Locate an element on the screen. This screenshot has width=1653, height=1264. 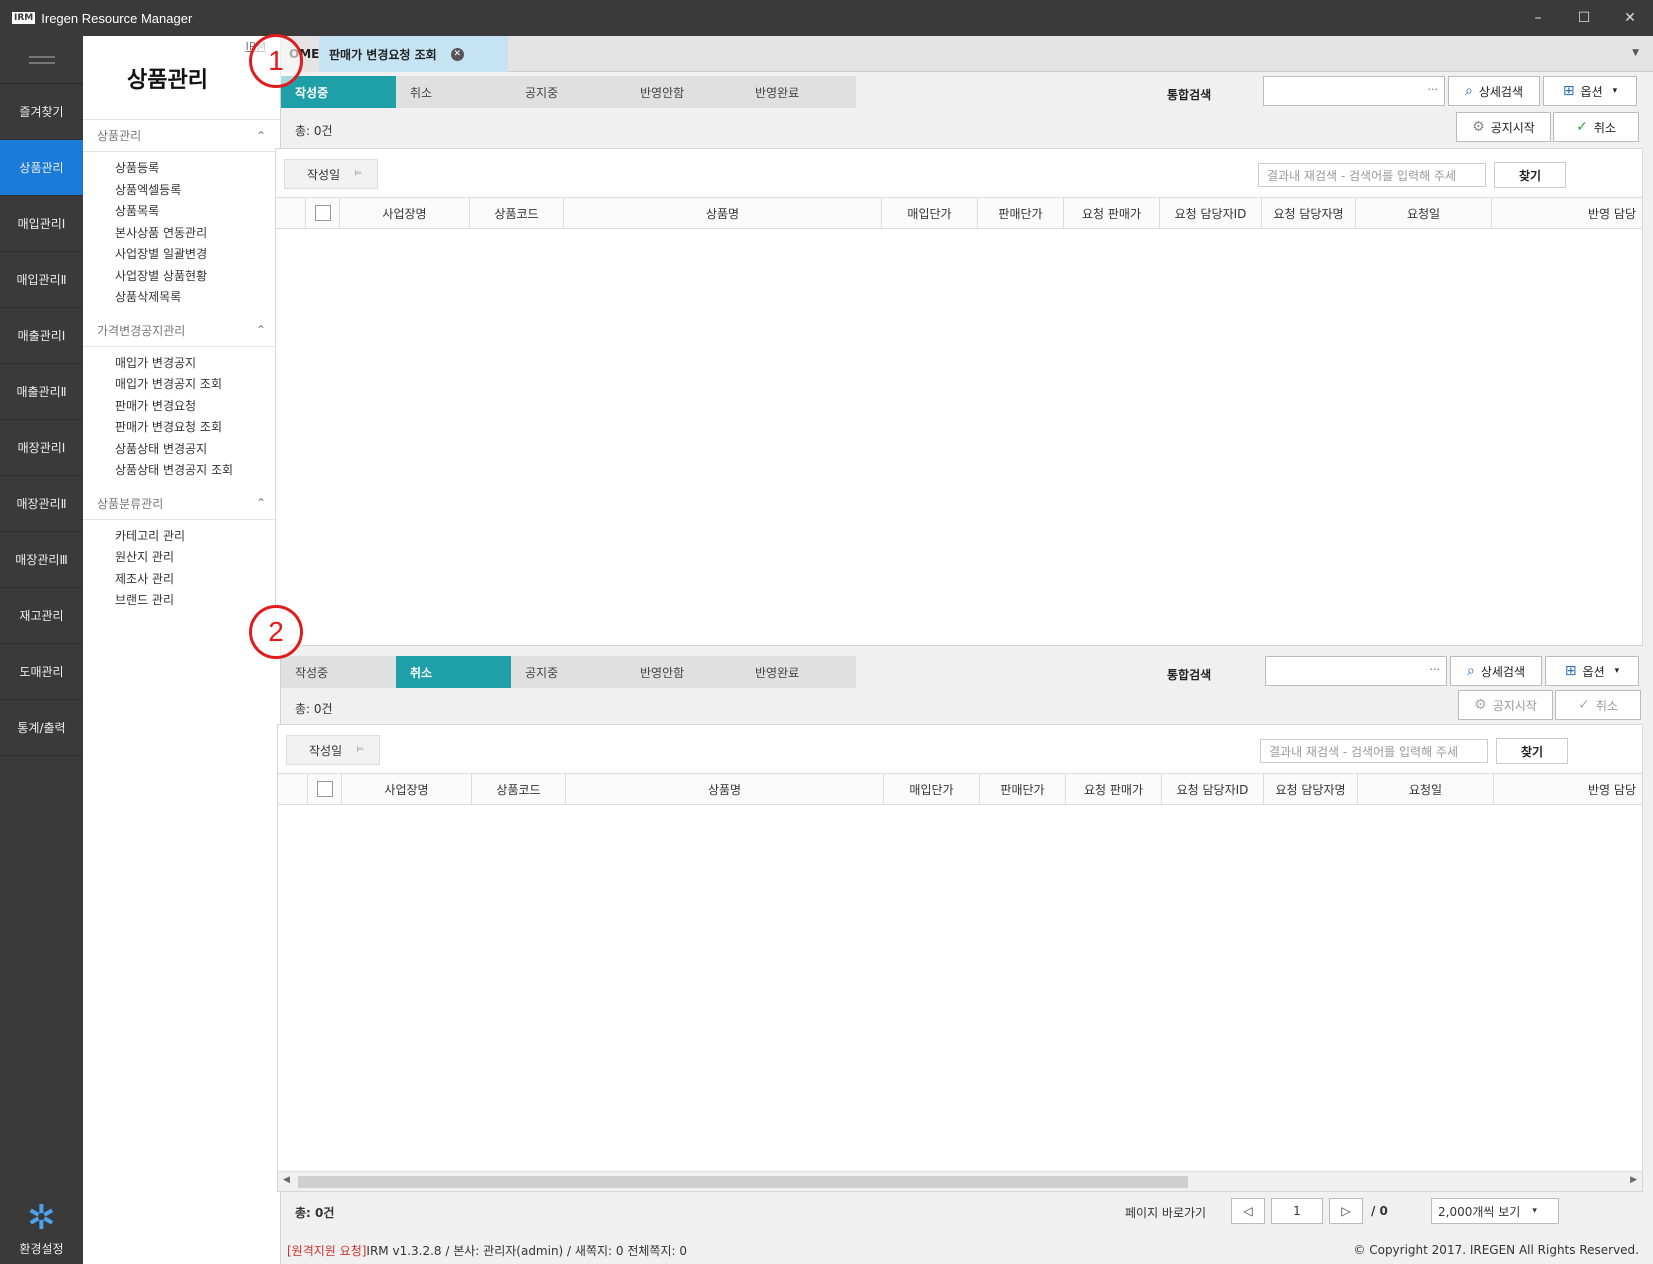
horizontal-scrollbar: ◀ ▶ is located at coordinates (960, 1181).